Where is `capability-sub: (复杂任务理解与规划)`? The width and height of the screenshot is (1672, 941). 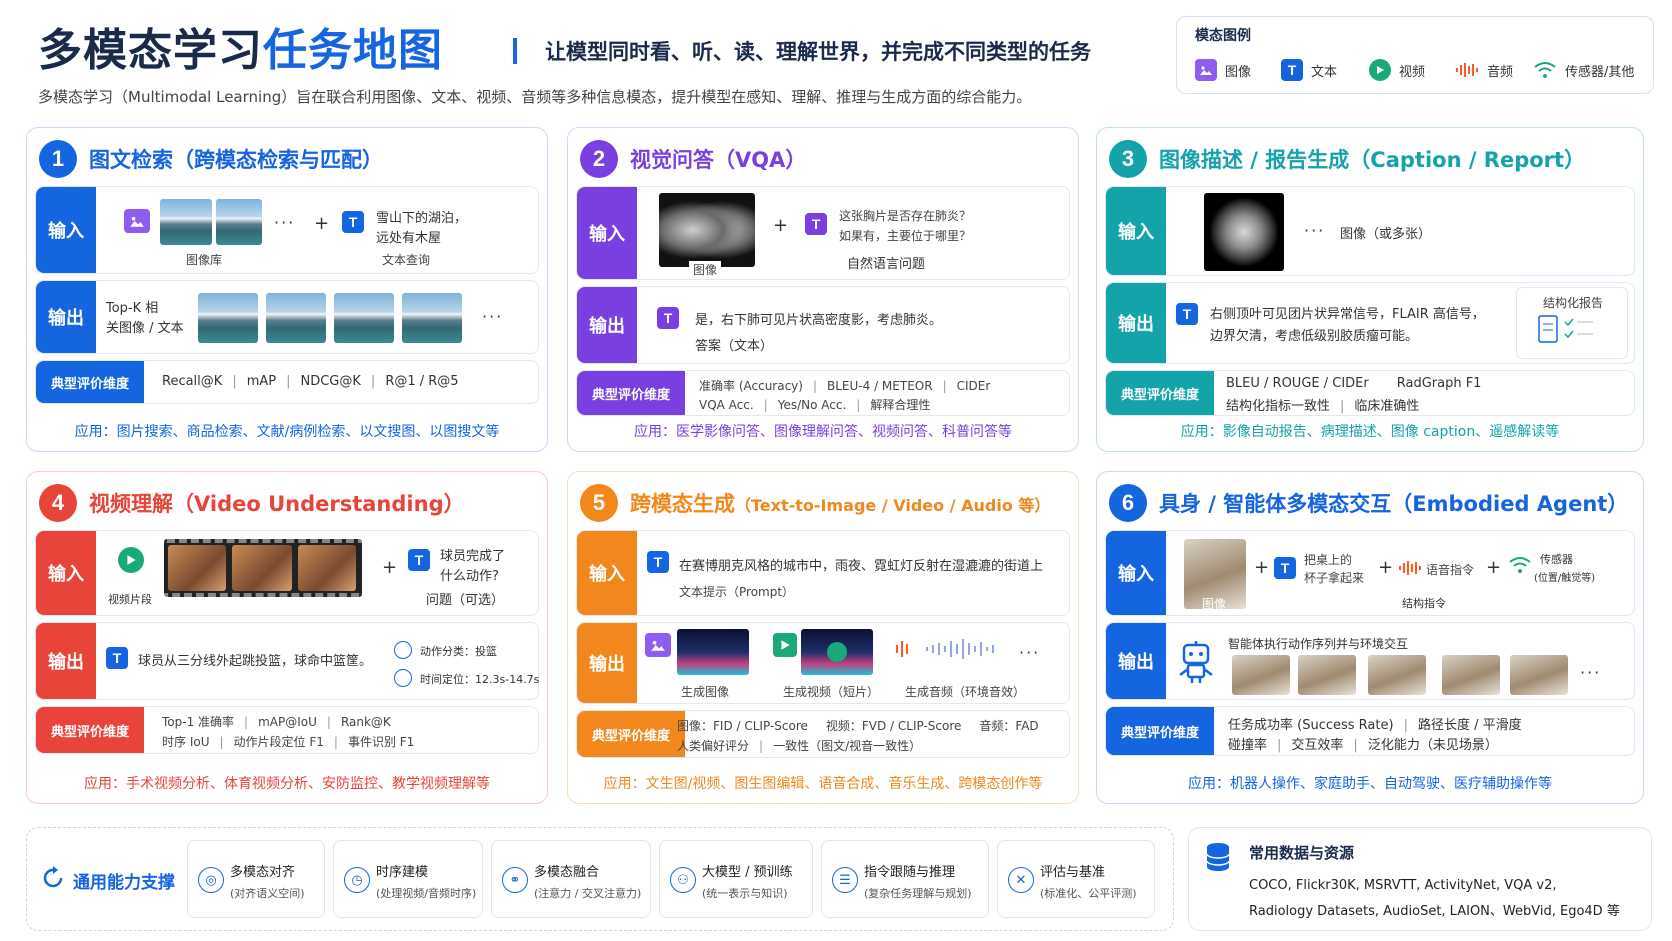 capability-sub: (复杂任务理解与规划) is located at coordinates (918, 893).